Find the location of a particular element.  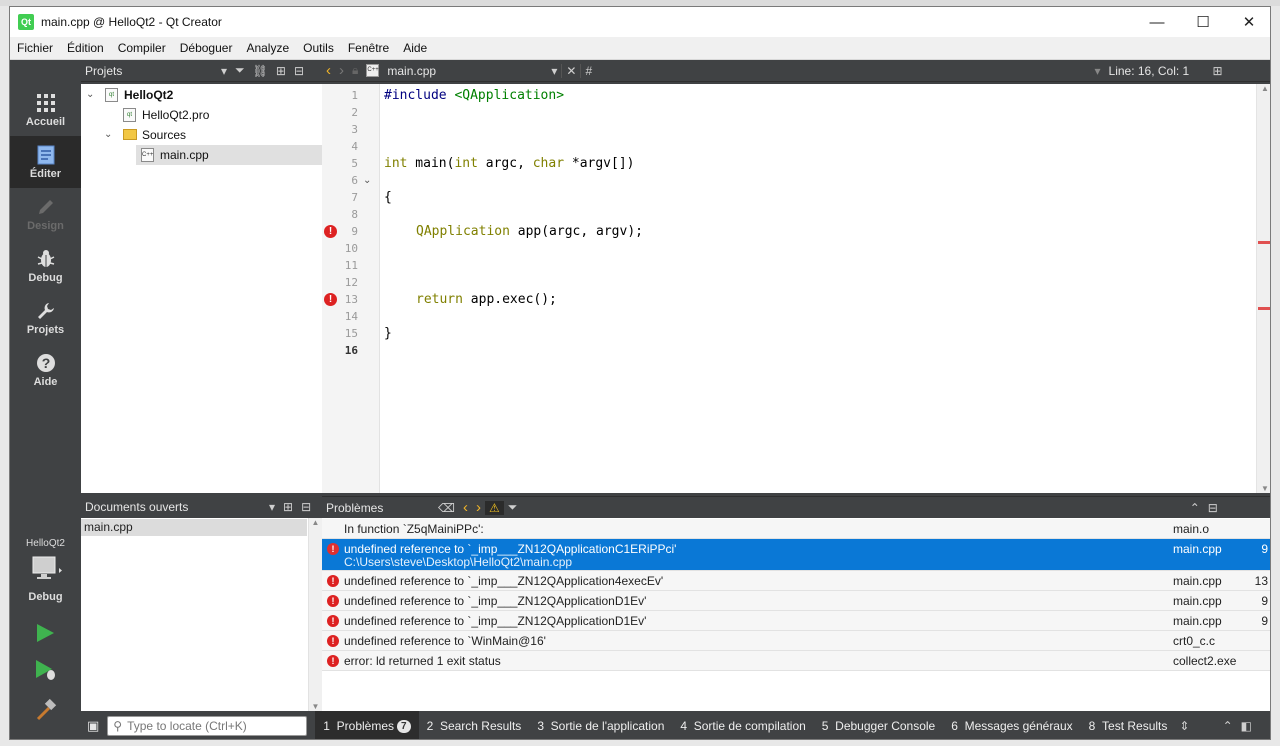

menu-compiler: Compiler is located at coordinates (142, 48).